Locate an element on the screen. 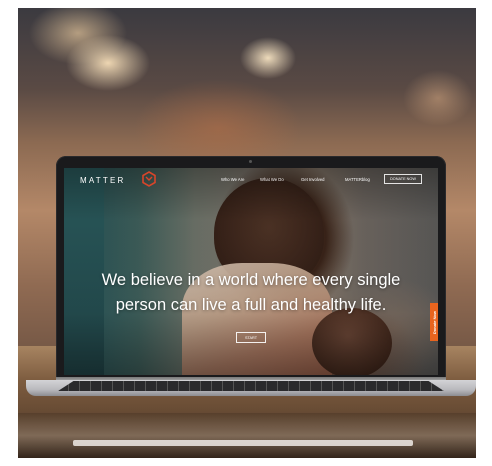 The height and width of the screenshot is (466, 492). logo-mark-icon is located at coordinates (149, 179).